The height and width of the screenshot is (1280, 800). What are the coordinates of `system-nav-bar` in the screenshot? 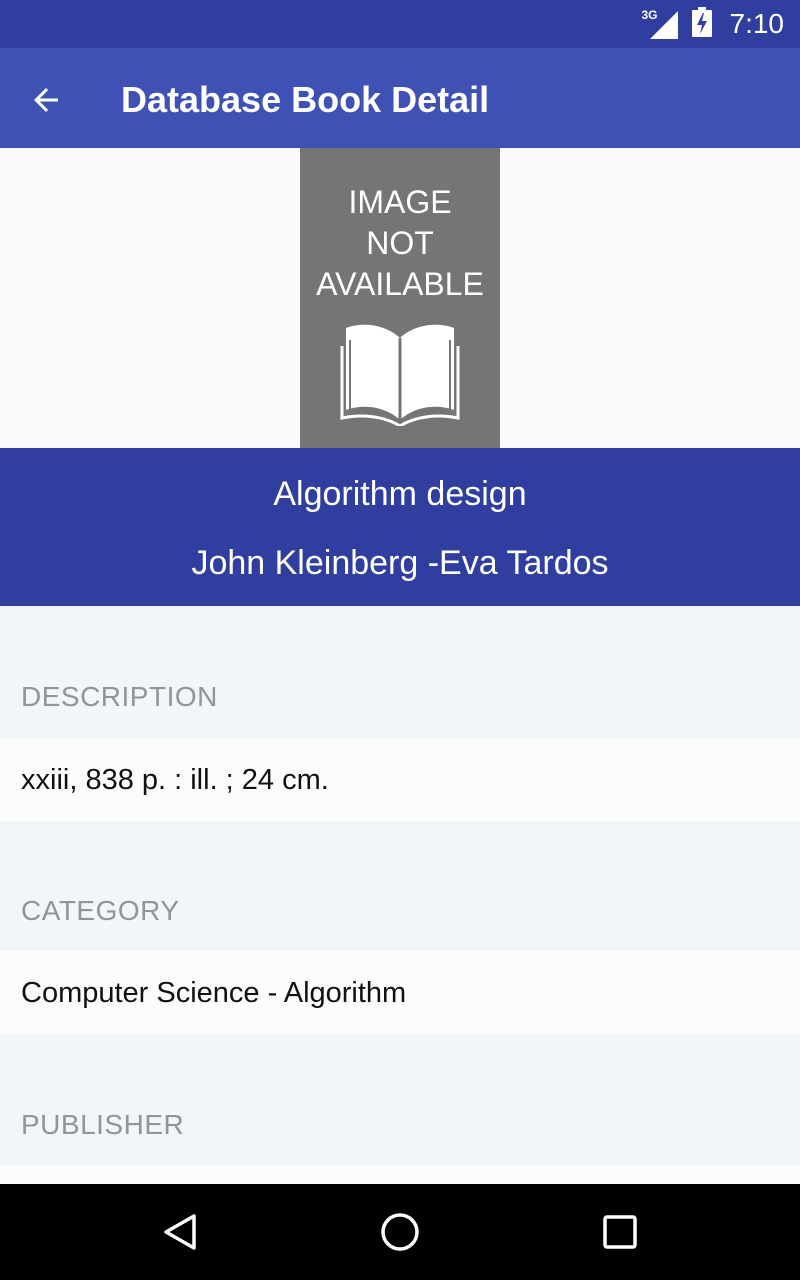 It's located at (400, 1232).